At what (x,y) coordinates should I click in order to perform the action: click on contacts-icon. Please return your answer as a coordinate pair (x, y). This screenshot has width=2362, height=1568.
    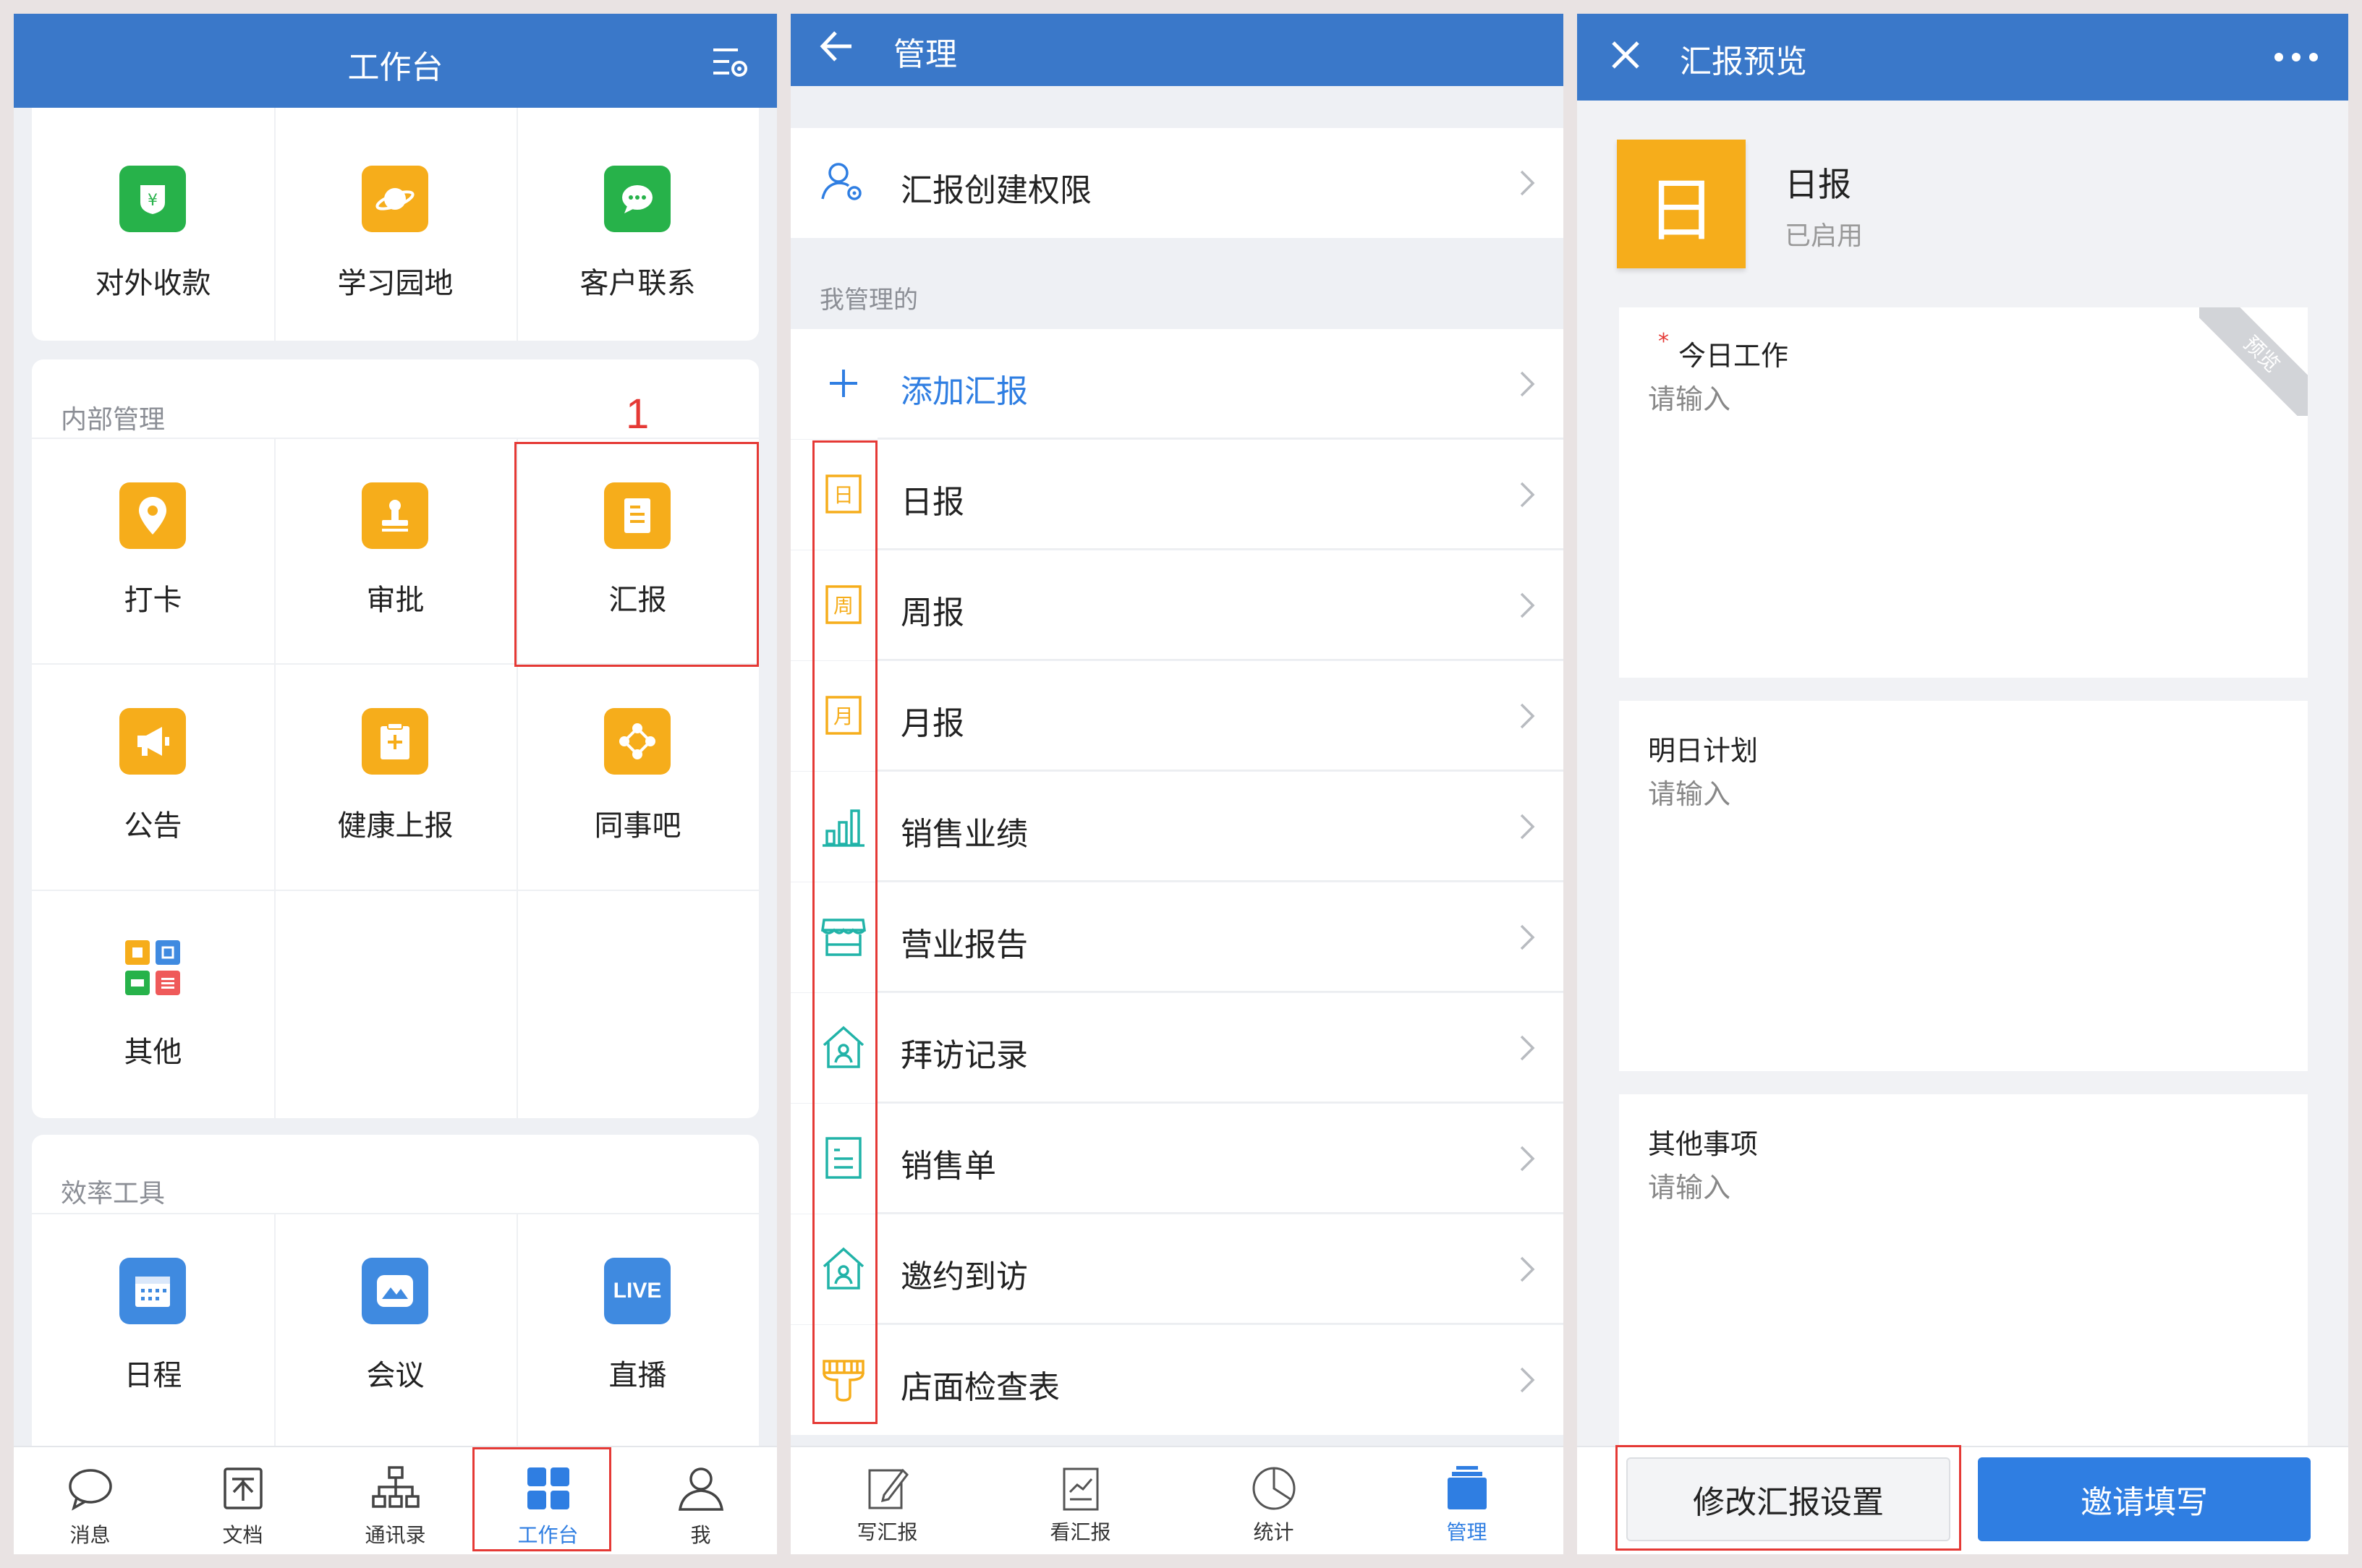
    Looking at the image, I should click on (395, 1487).